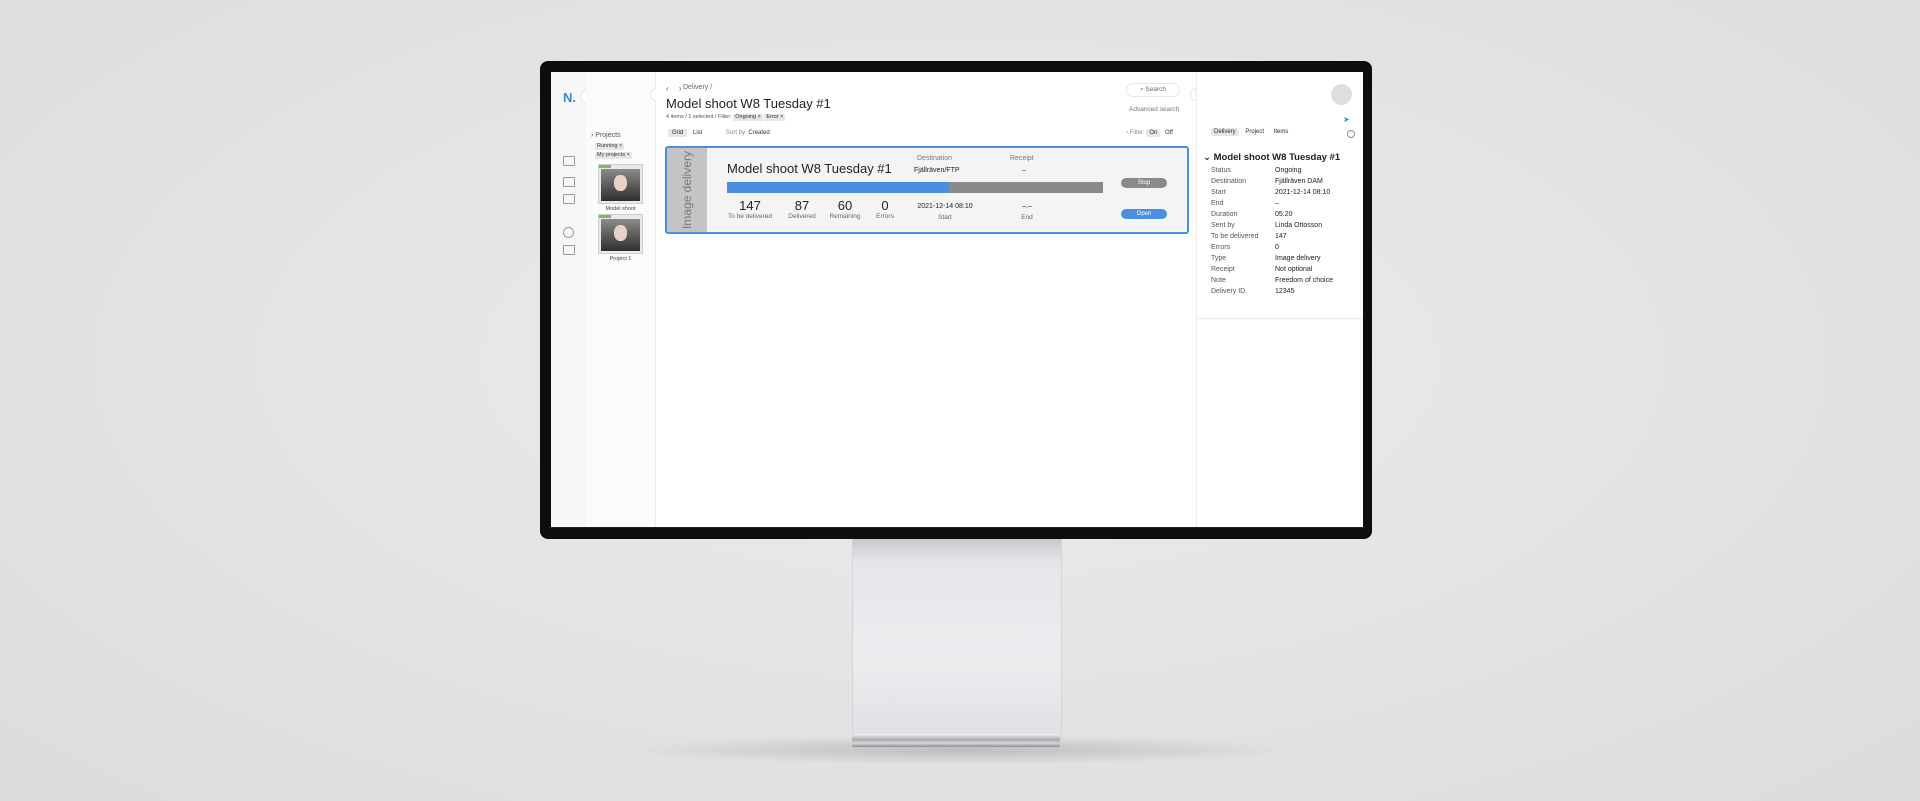 The width and height of the screenshot is (1920, 801). Describe the element at coordinates (1219, 258) in the screenshot. I see `detail-key: Type` at that location.